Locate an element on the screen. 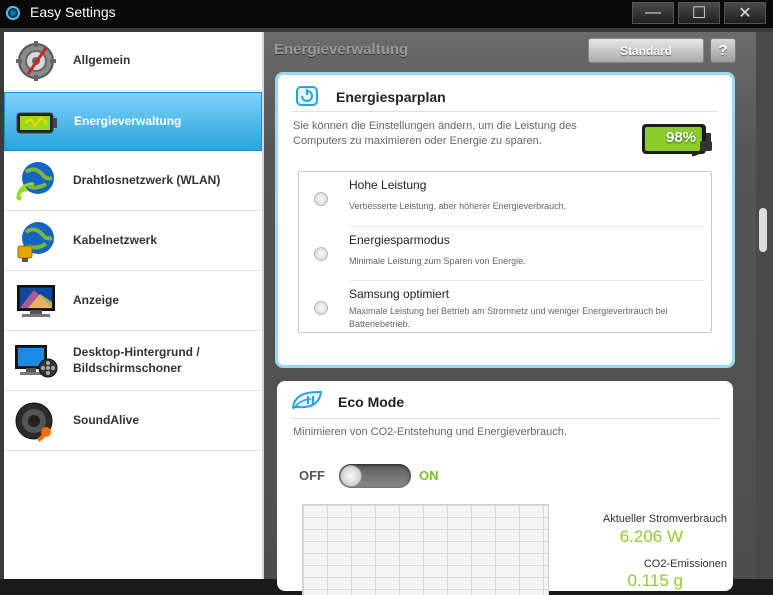 This screenshot has width=773, height=595. sidebar-item-label-line1: Desktop-Hintergrund / is located at coordinates (136, 352).